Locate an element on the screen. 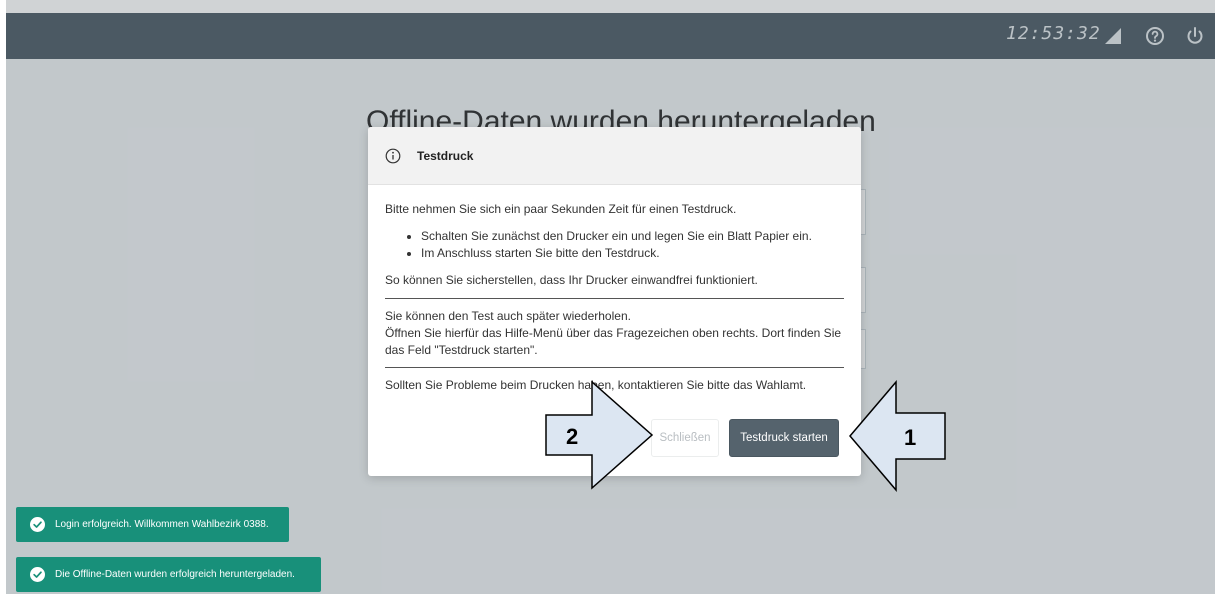  dialog-header: Testdruck is located at coordinates (614, 156).